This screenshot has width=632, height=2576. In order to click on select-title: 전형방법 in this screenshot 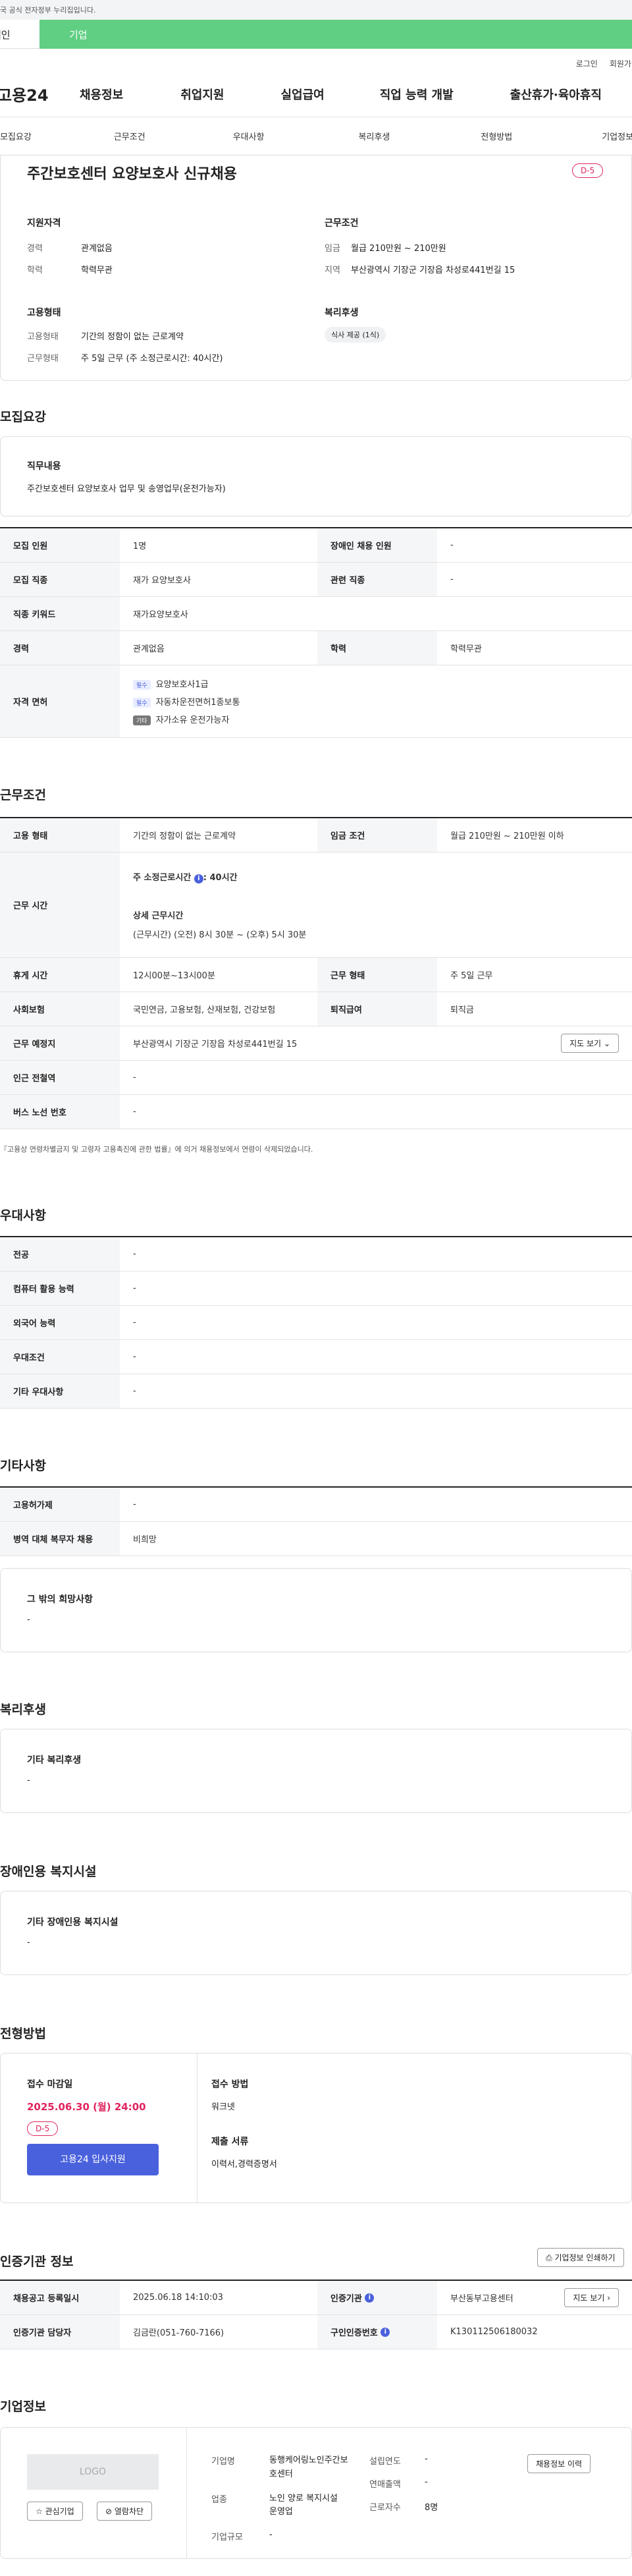, I will do `click(23, 2034)`.